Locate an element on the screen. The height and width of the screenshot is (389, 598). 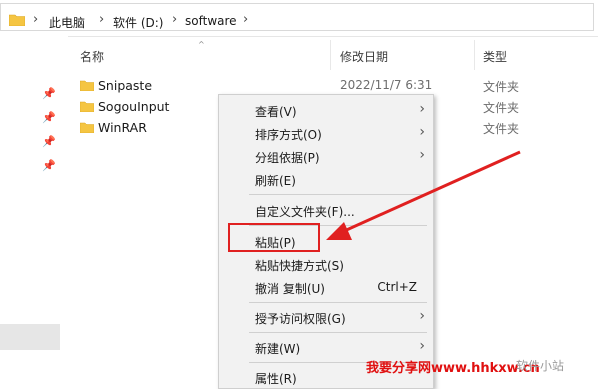
menu-item-give-access: 授予访问权限(G) › is located at coordinates (326, 317).